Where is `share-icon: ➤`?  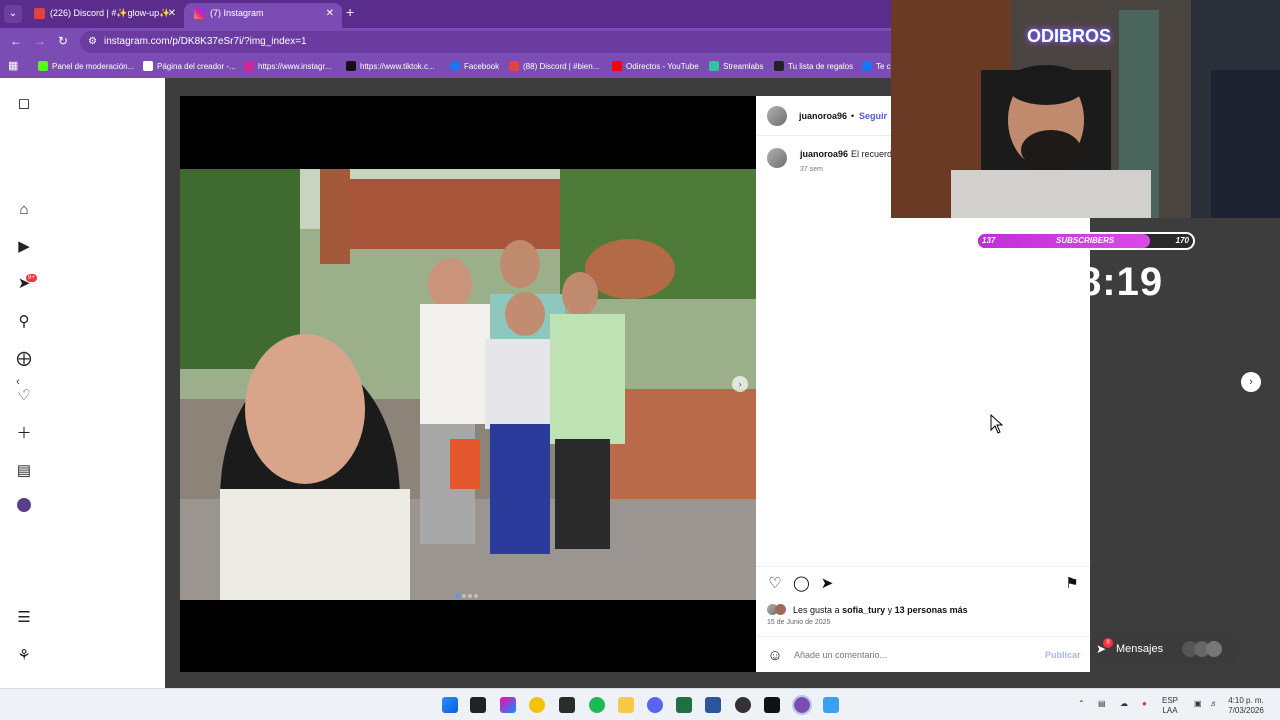 share-icon: ➤ is located at coordinates (827, 584).